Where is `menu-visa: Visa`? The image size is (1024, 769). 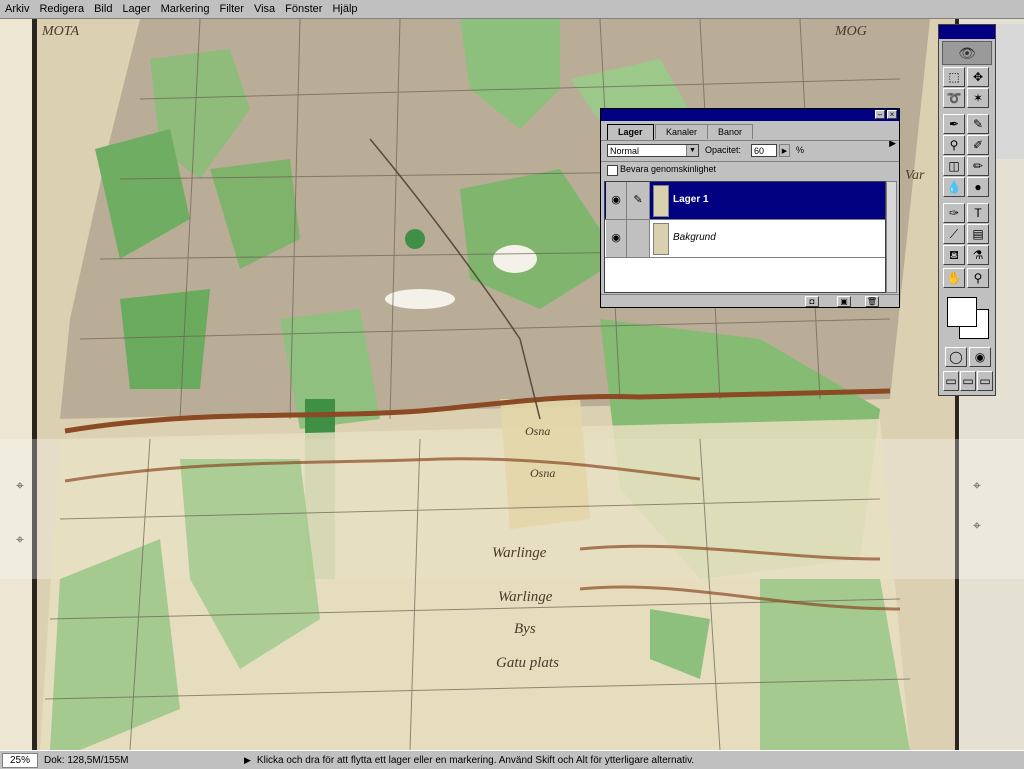 menu-visa: Visa is located at coordinates (264, 9).